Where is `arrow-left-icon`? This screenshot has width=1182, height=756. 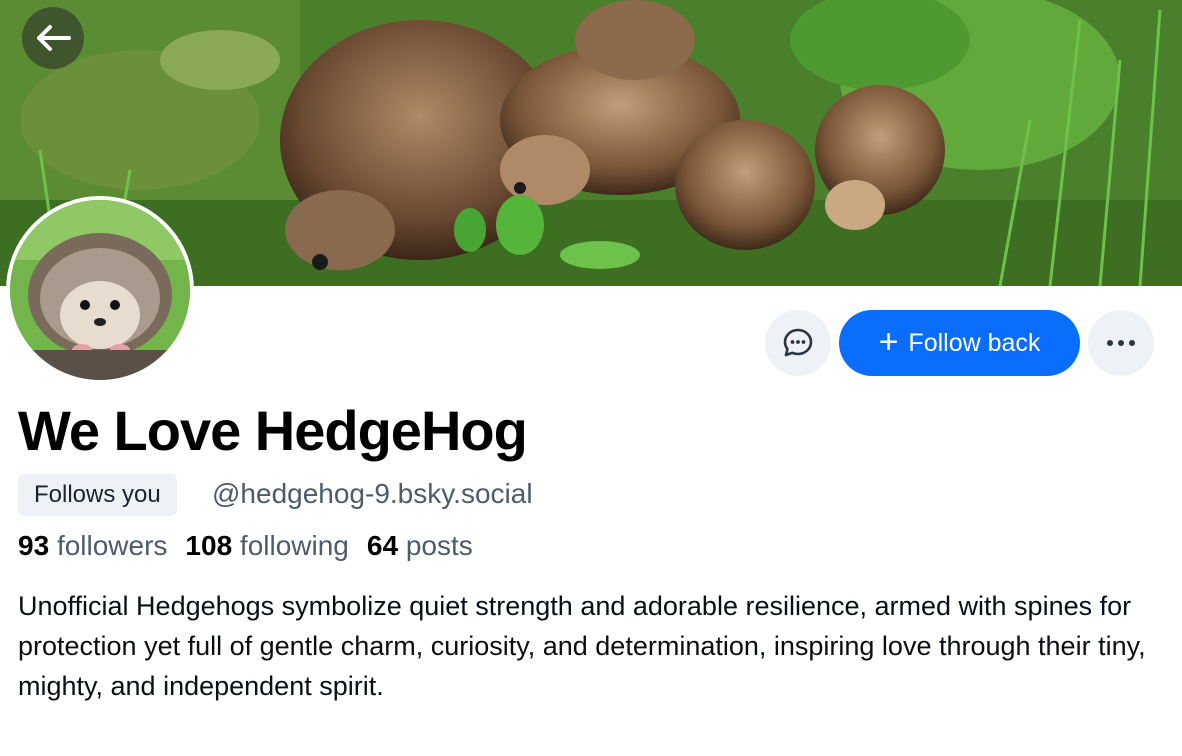
arrow-left-icon is located at coordinates (54, 38).